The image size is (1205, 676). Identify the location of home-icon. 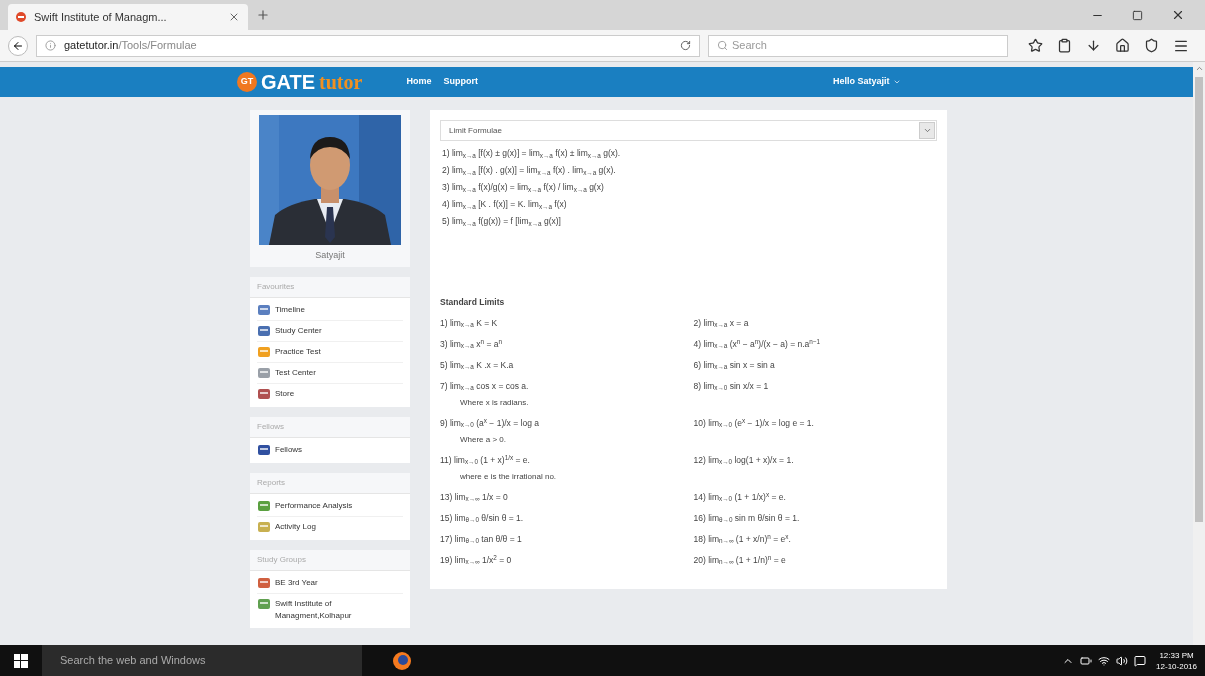
(1122, 45).